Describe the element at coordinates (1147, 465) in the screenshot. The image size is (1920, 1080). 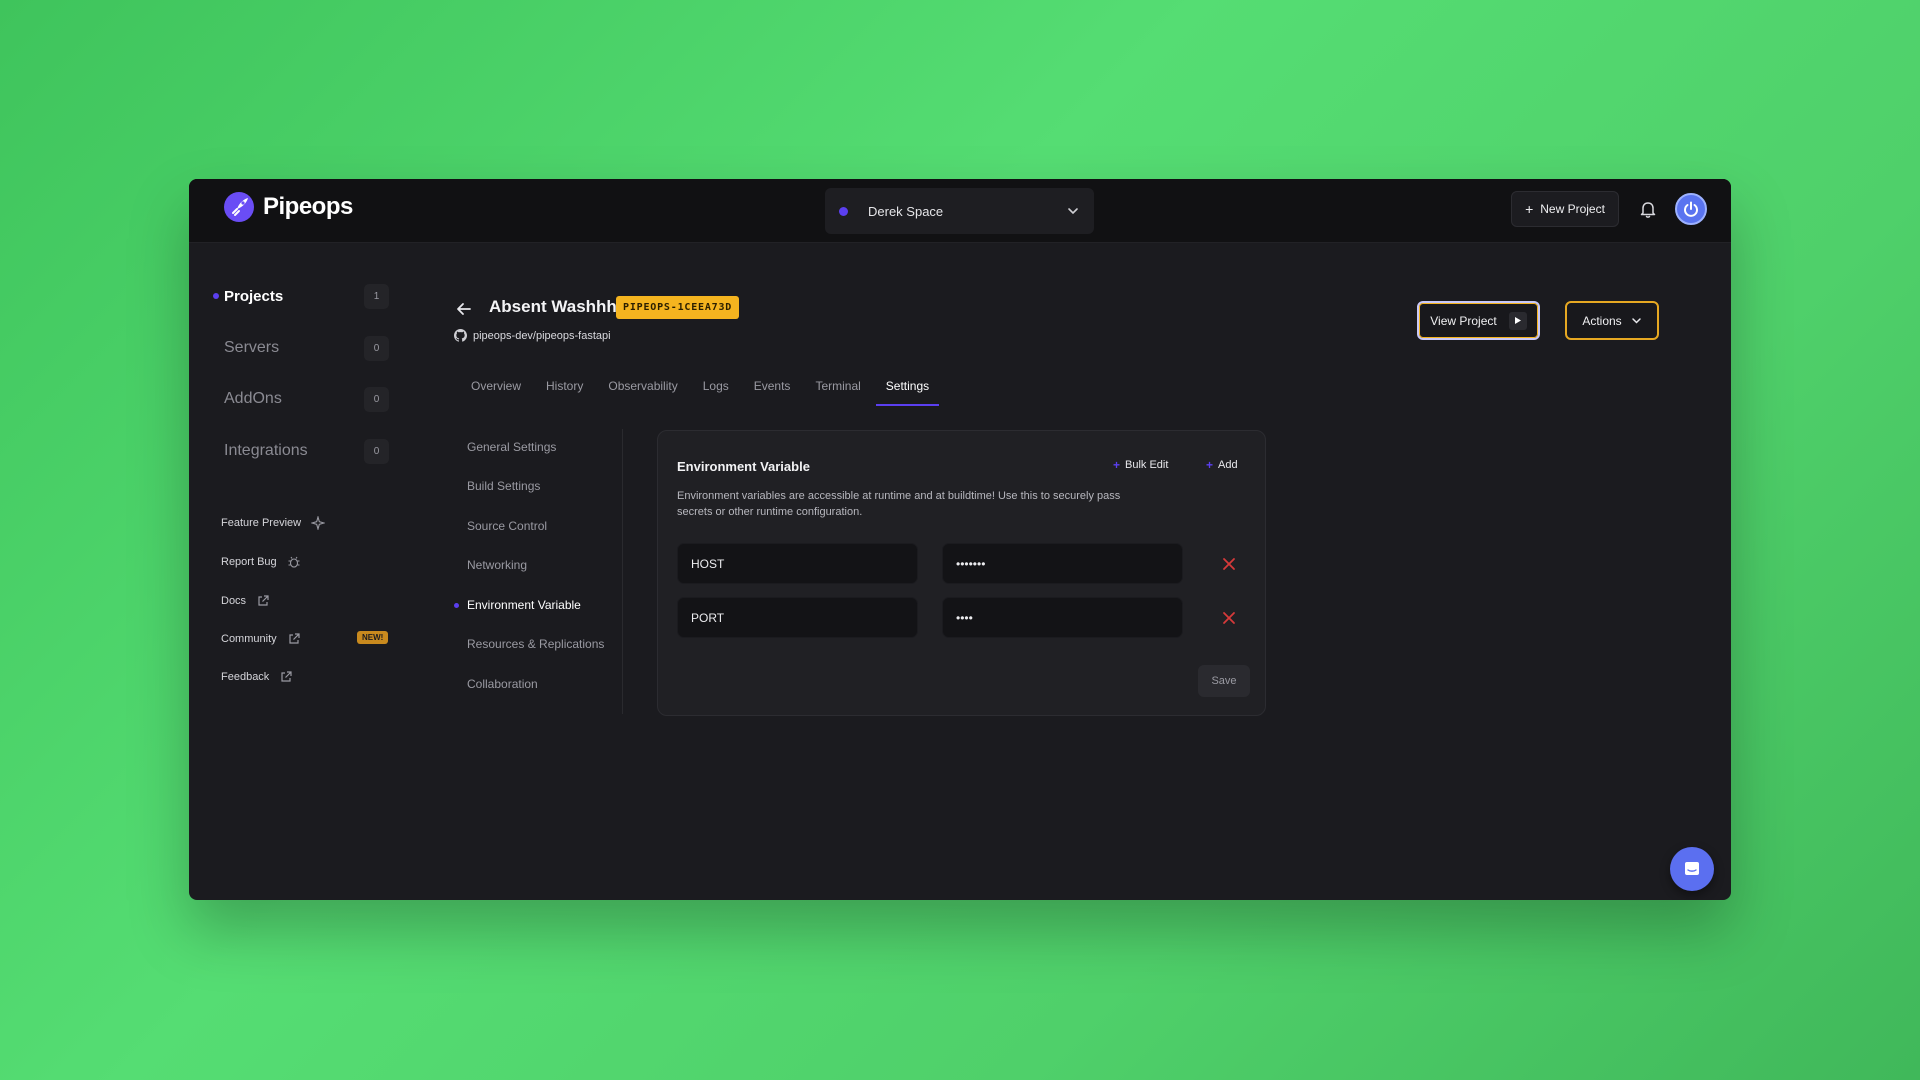
I see `bulk-edit-label: Bulk Edit` at that location.